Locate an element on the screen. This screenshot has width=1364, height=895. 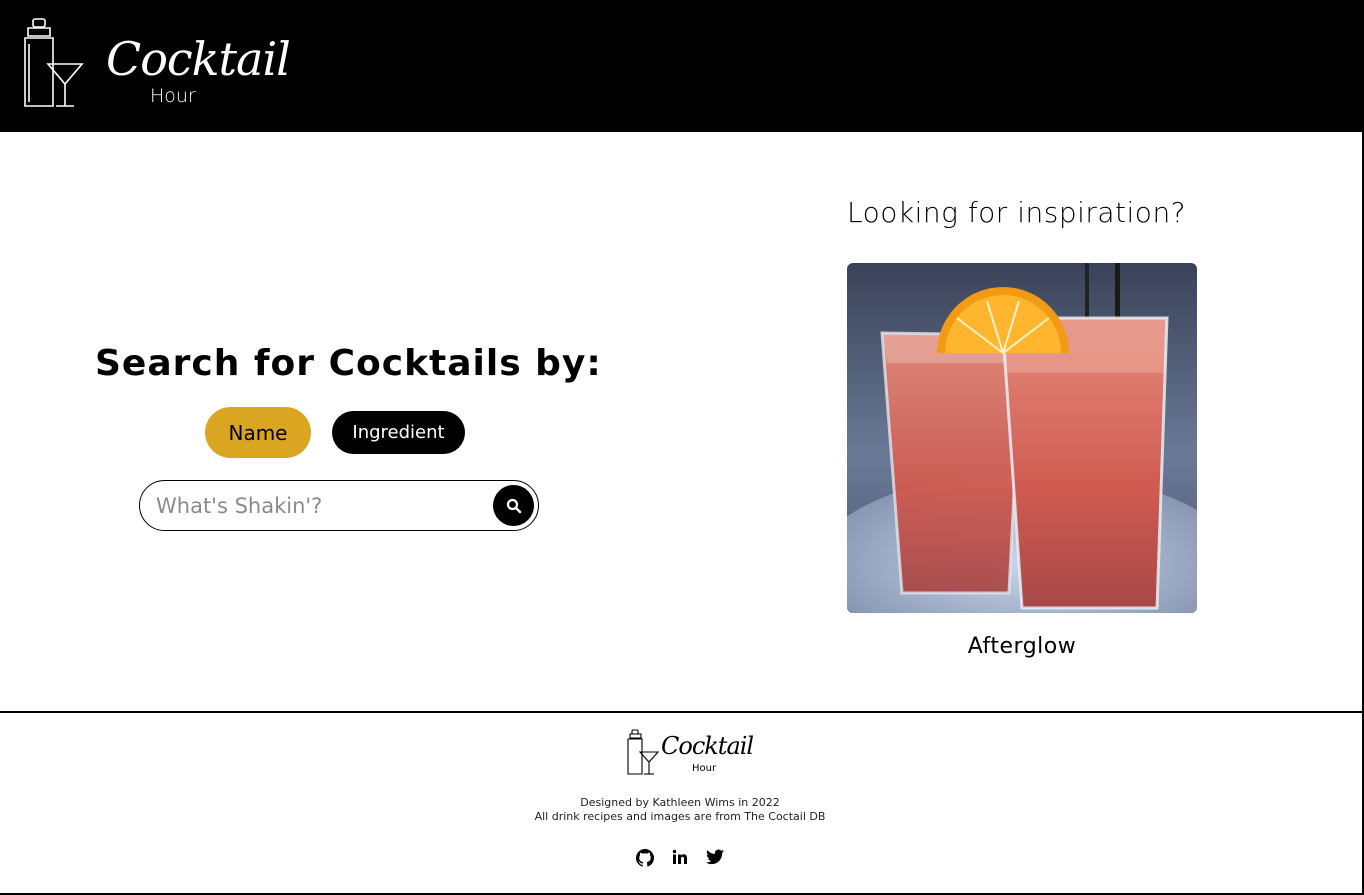
social-links is located at coordinates (686, 859).